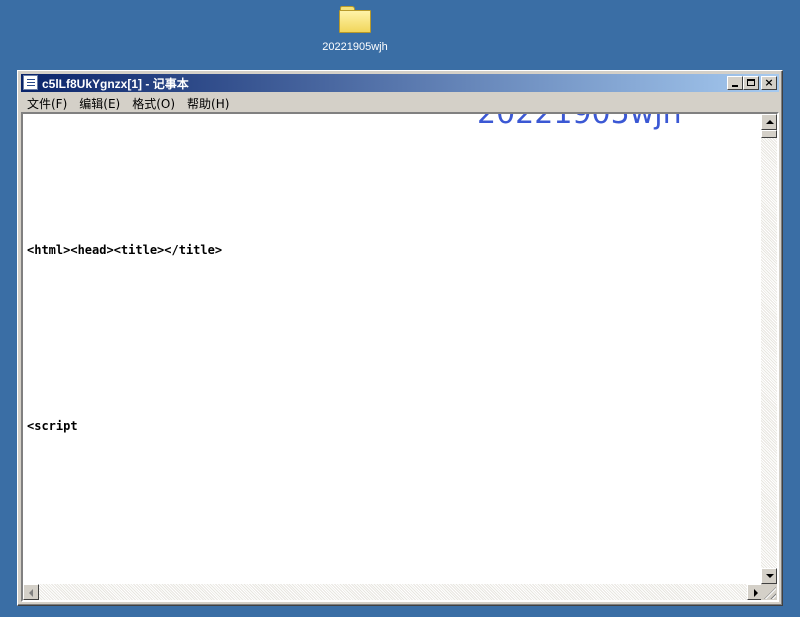 The height and width of the screenshot is (617, 800). I want to click on resize-grip, so click(769, 592).